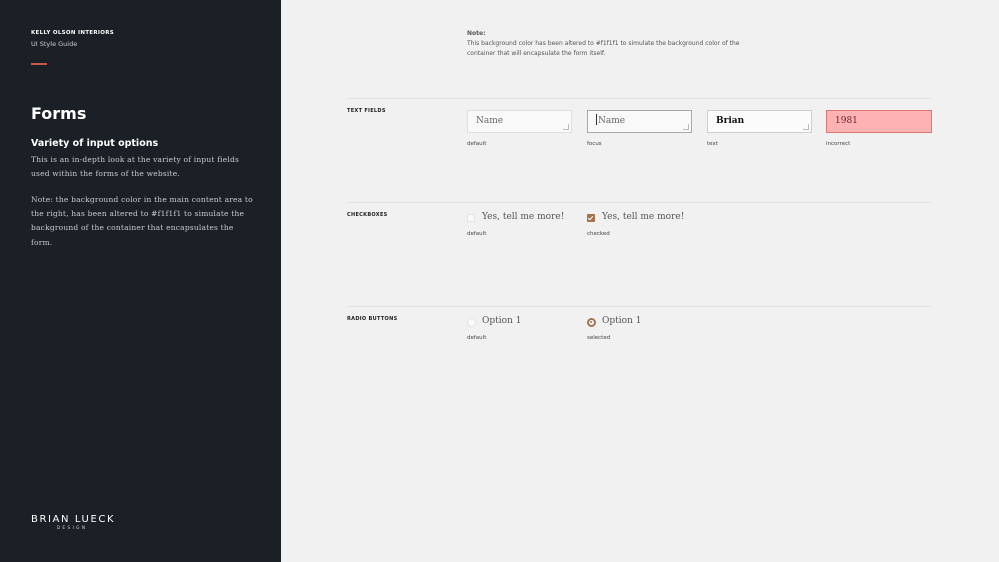 This screenshot has height=562, width=999. Describe the element at coordinates (366, 111) in the screenshot. I see `text-fields-label: TEXT FIELDS` at that location.